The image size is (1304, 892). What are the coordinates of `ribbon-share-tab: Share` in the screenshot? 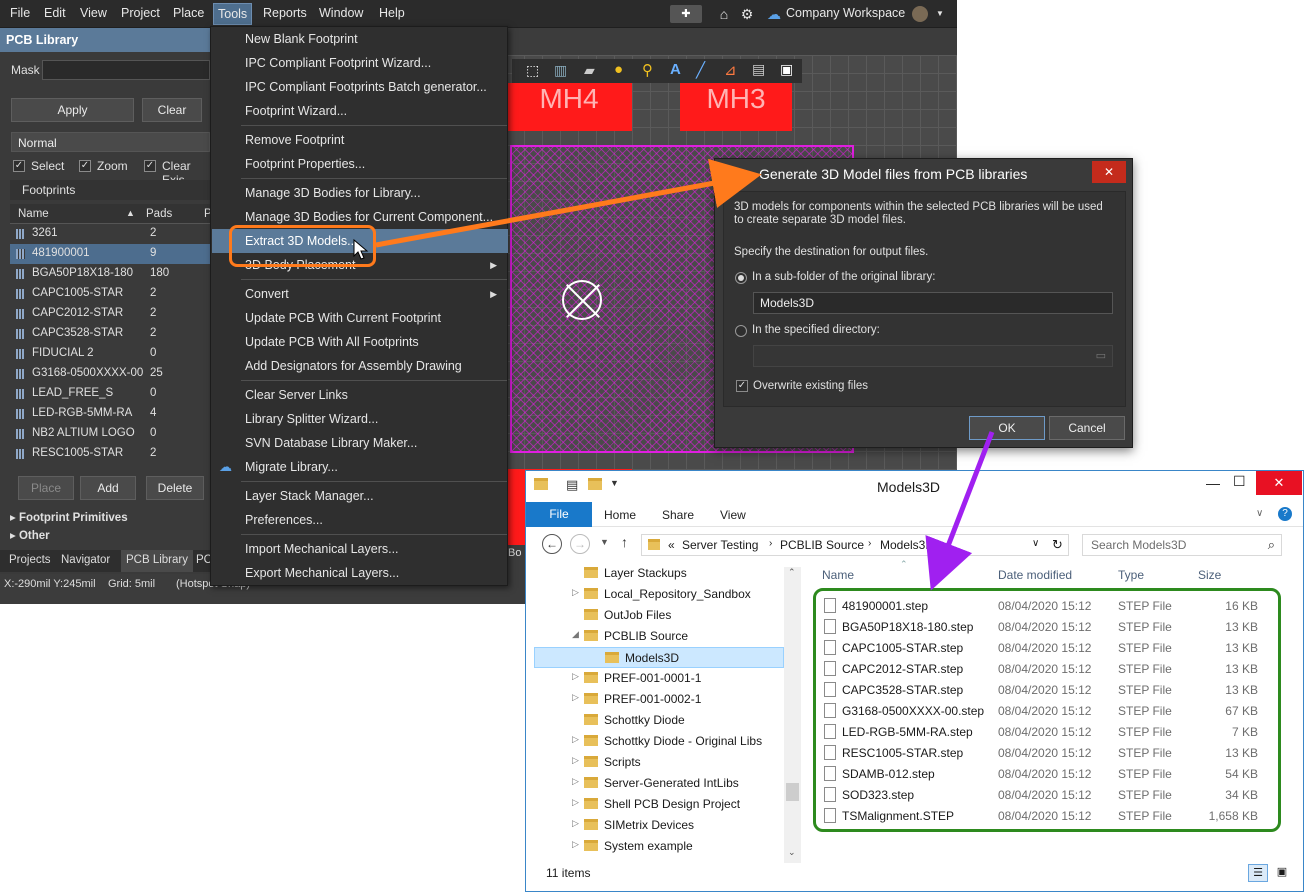 It's located at (678, 515).